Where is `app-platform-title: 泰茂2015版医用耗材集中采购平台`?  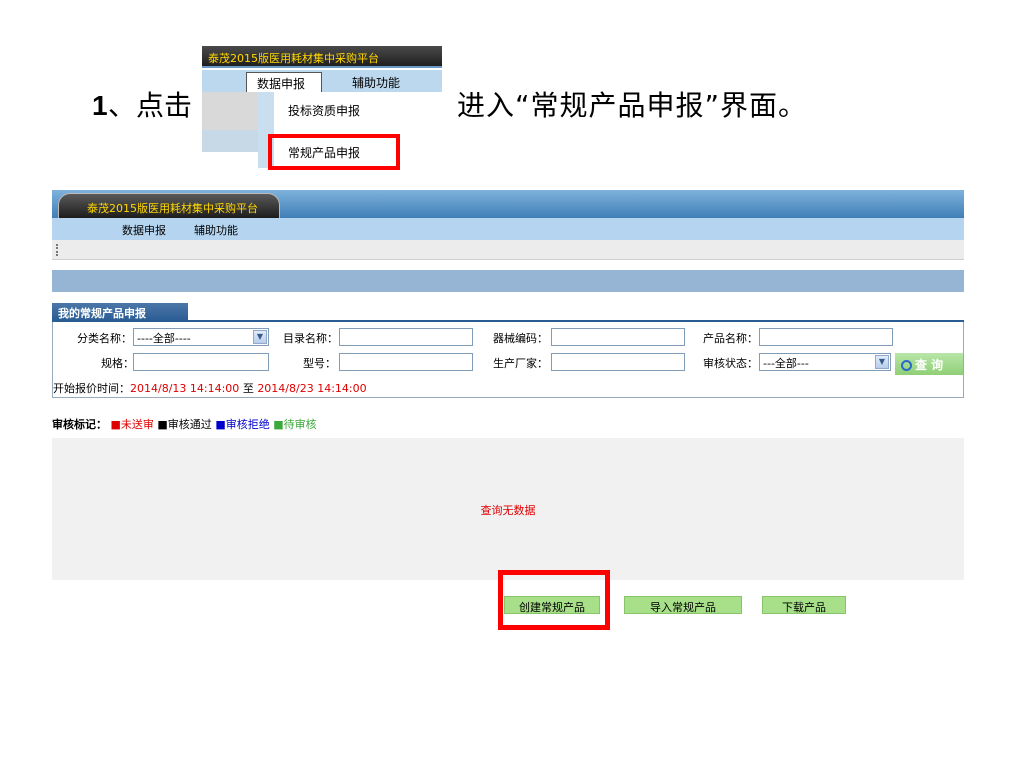 app-platform-title: 泰茂2015版医用耗材集中采购平台 is located at coordinates (172, 208).